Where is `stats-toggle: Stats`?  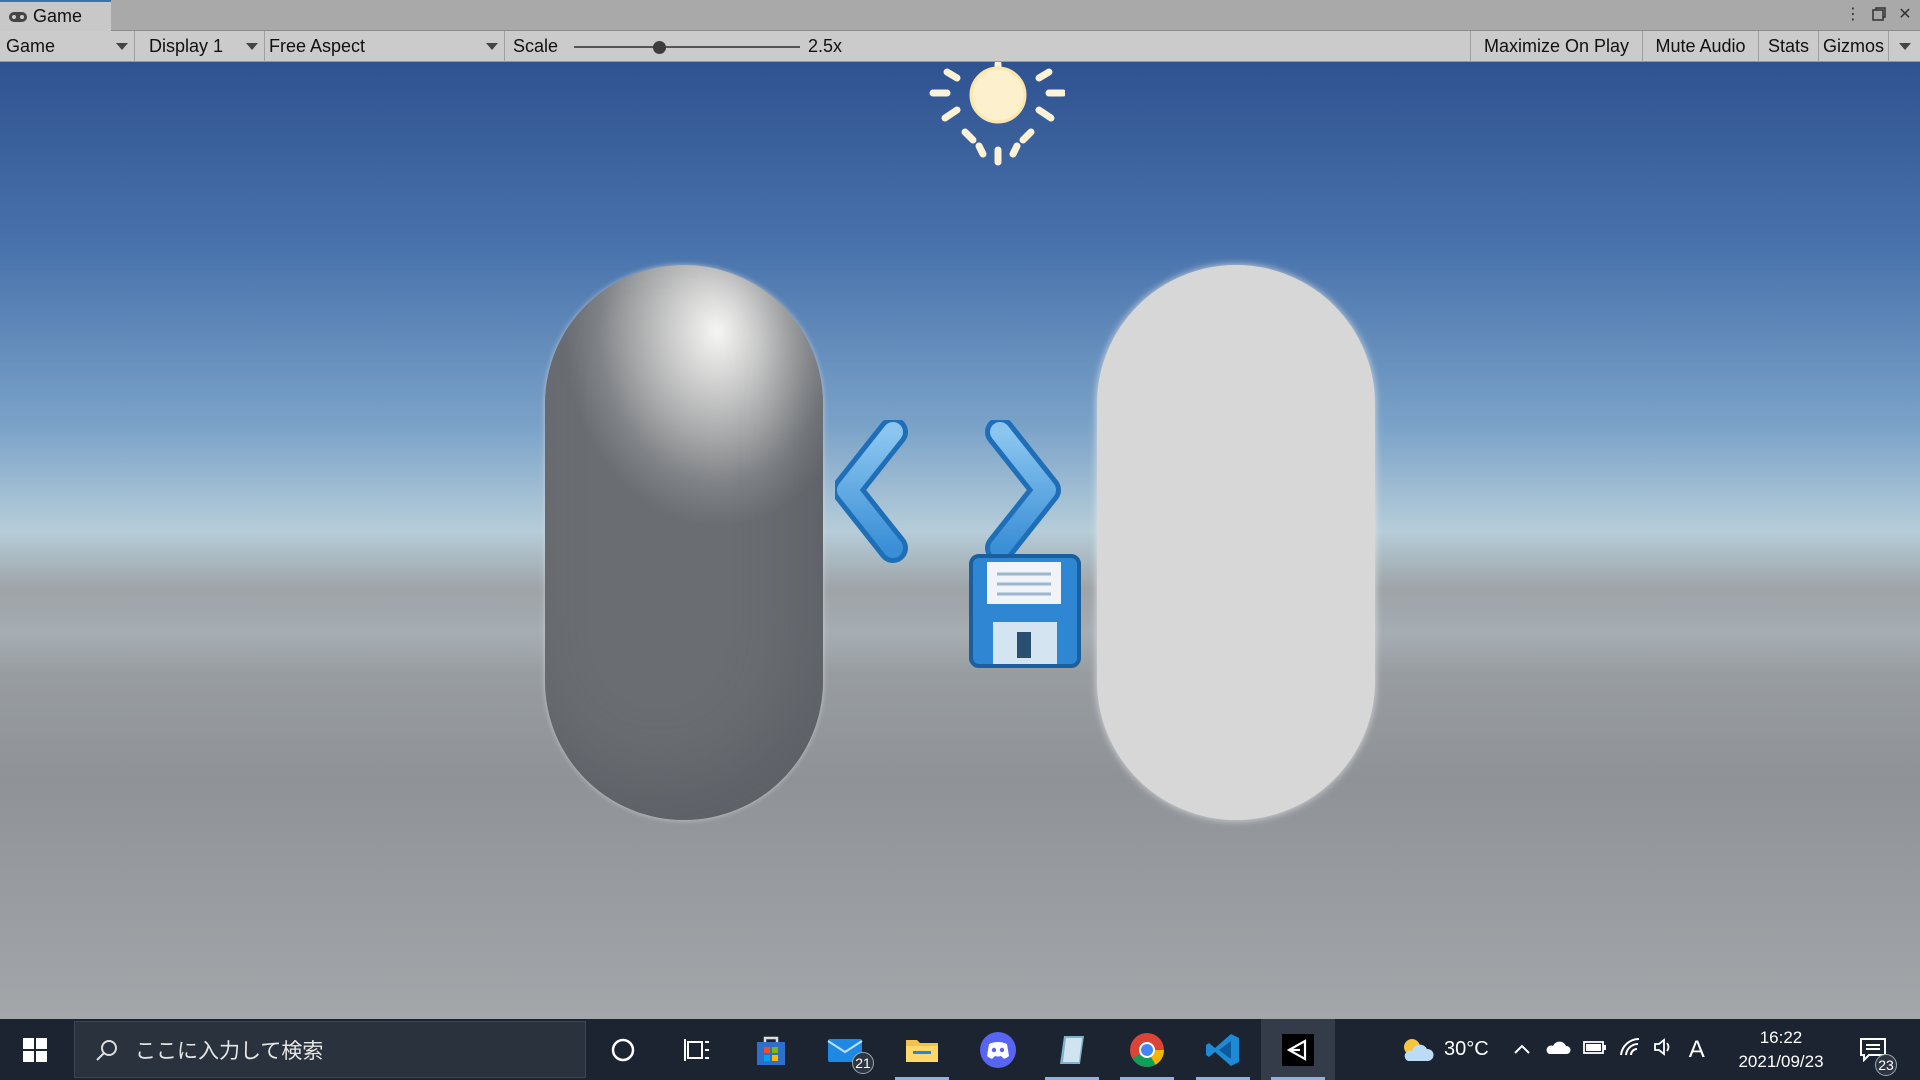 stats-toggle: Stats is located at coordinates (1788, 46).